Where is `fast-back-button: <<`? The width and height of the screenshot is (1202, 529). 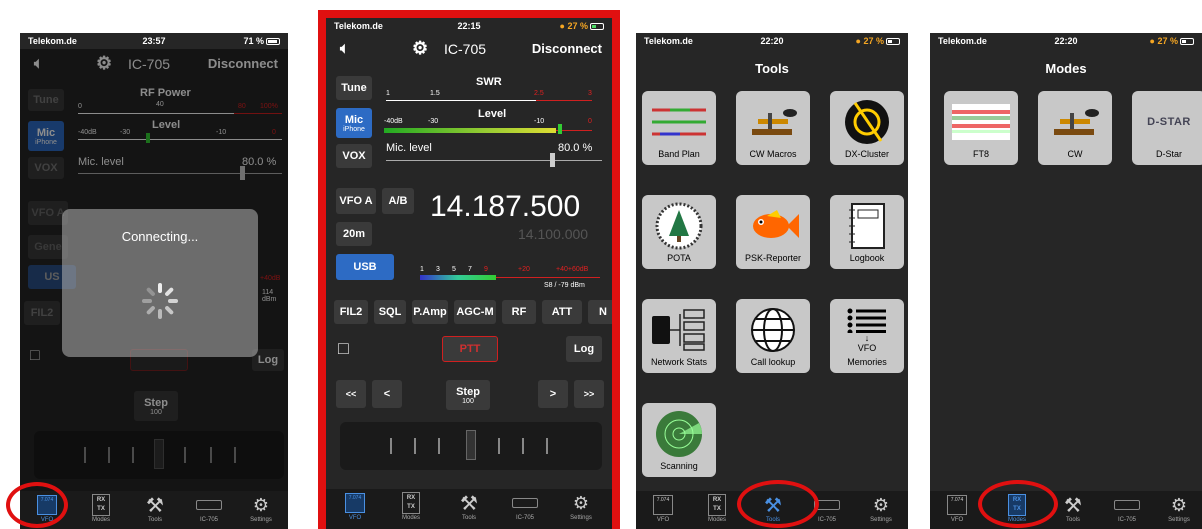 fast-back-button: << is located at coordinates (351, 394).